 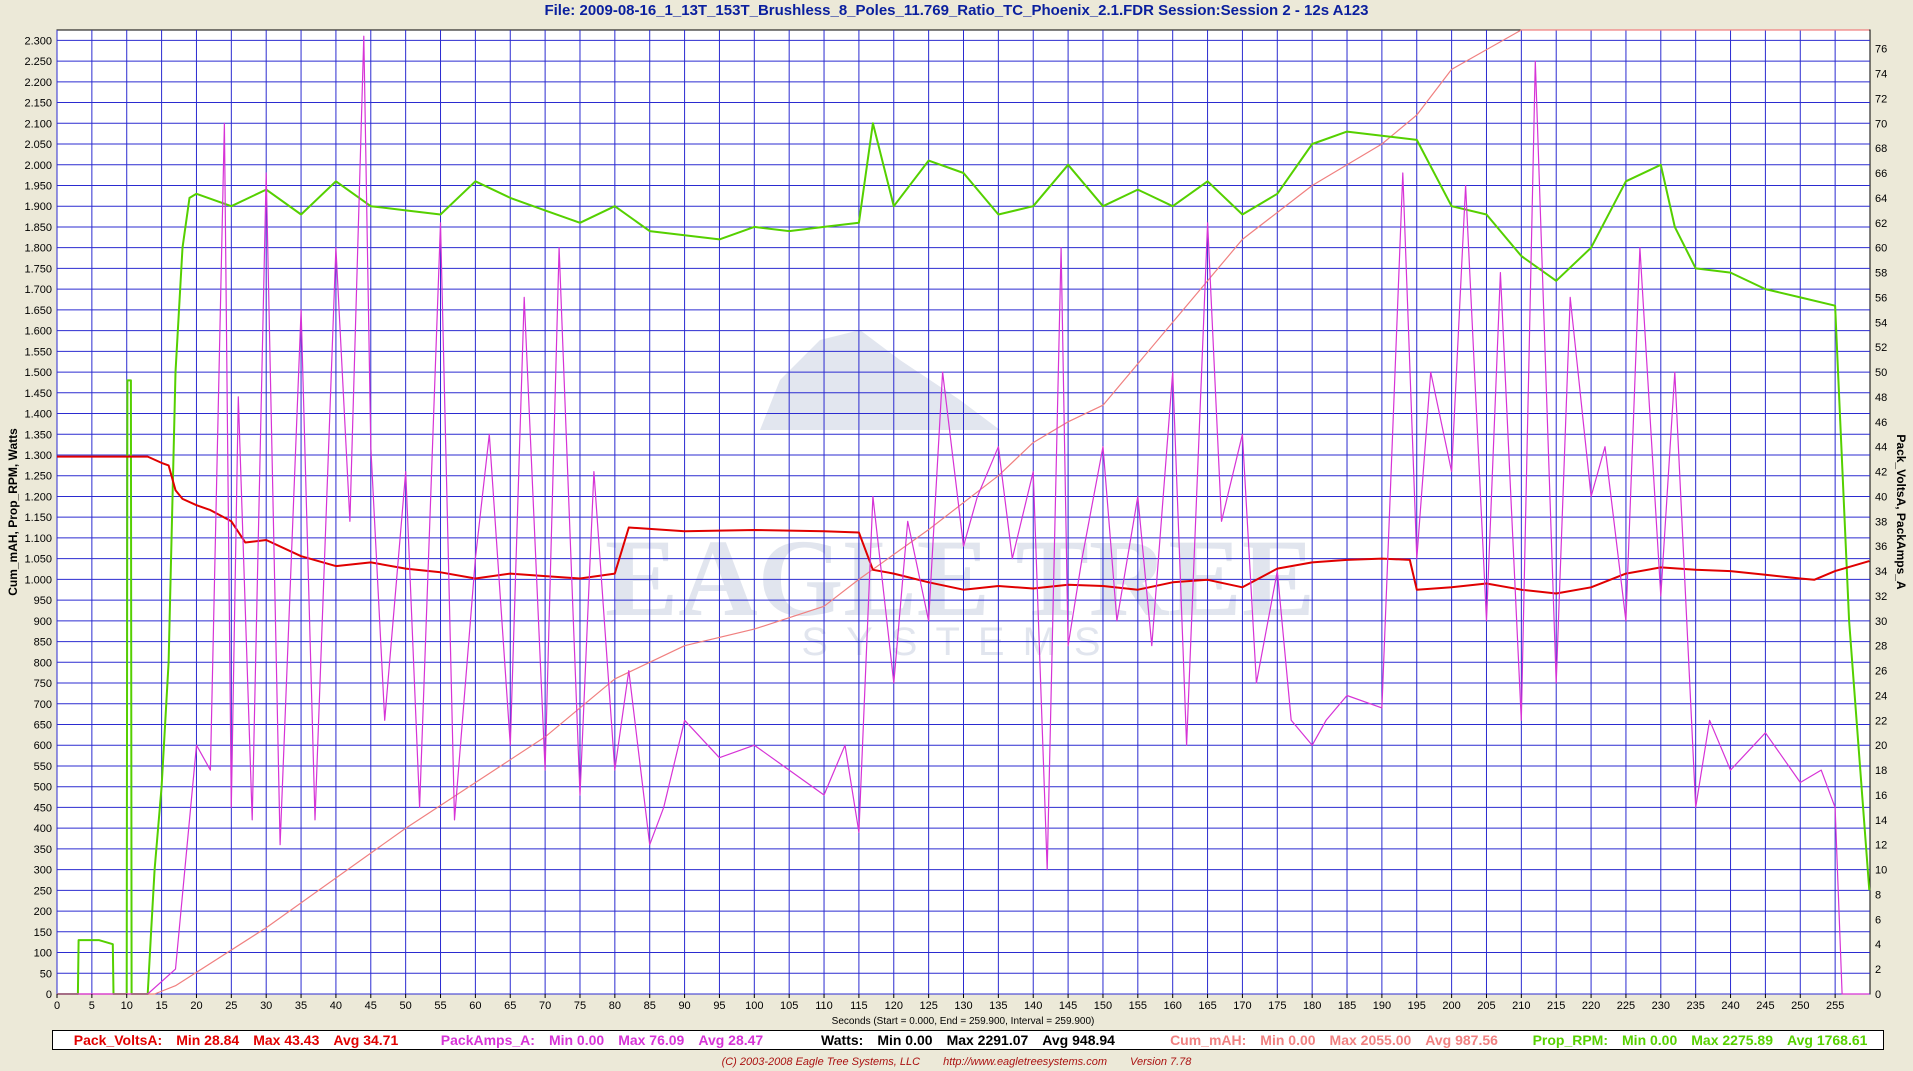 What do you see at coordinates (43, 933) in the screenshot?
I see `y-left-tick-label: 150` at bounding box center [43, 933].